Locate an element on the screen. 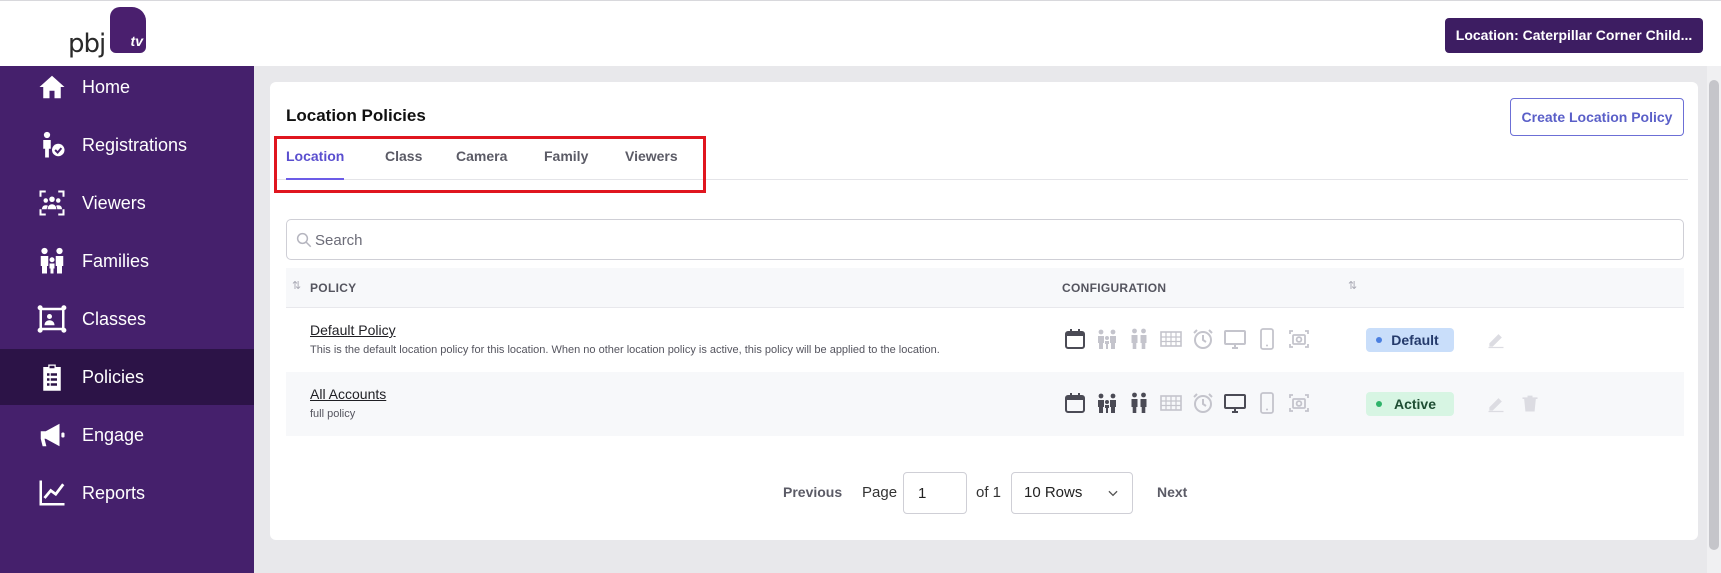 This screenshot has height=573, width=1721. page-label: Page is located at coordinates (880, 492).